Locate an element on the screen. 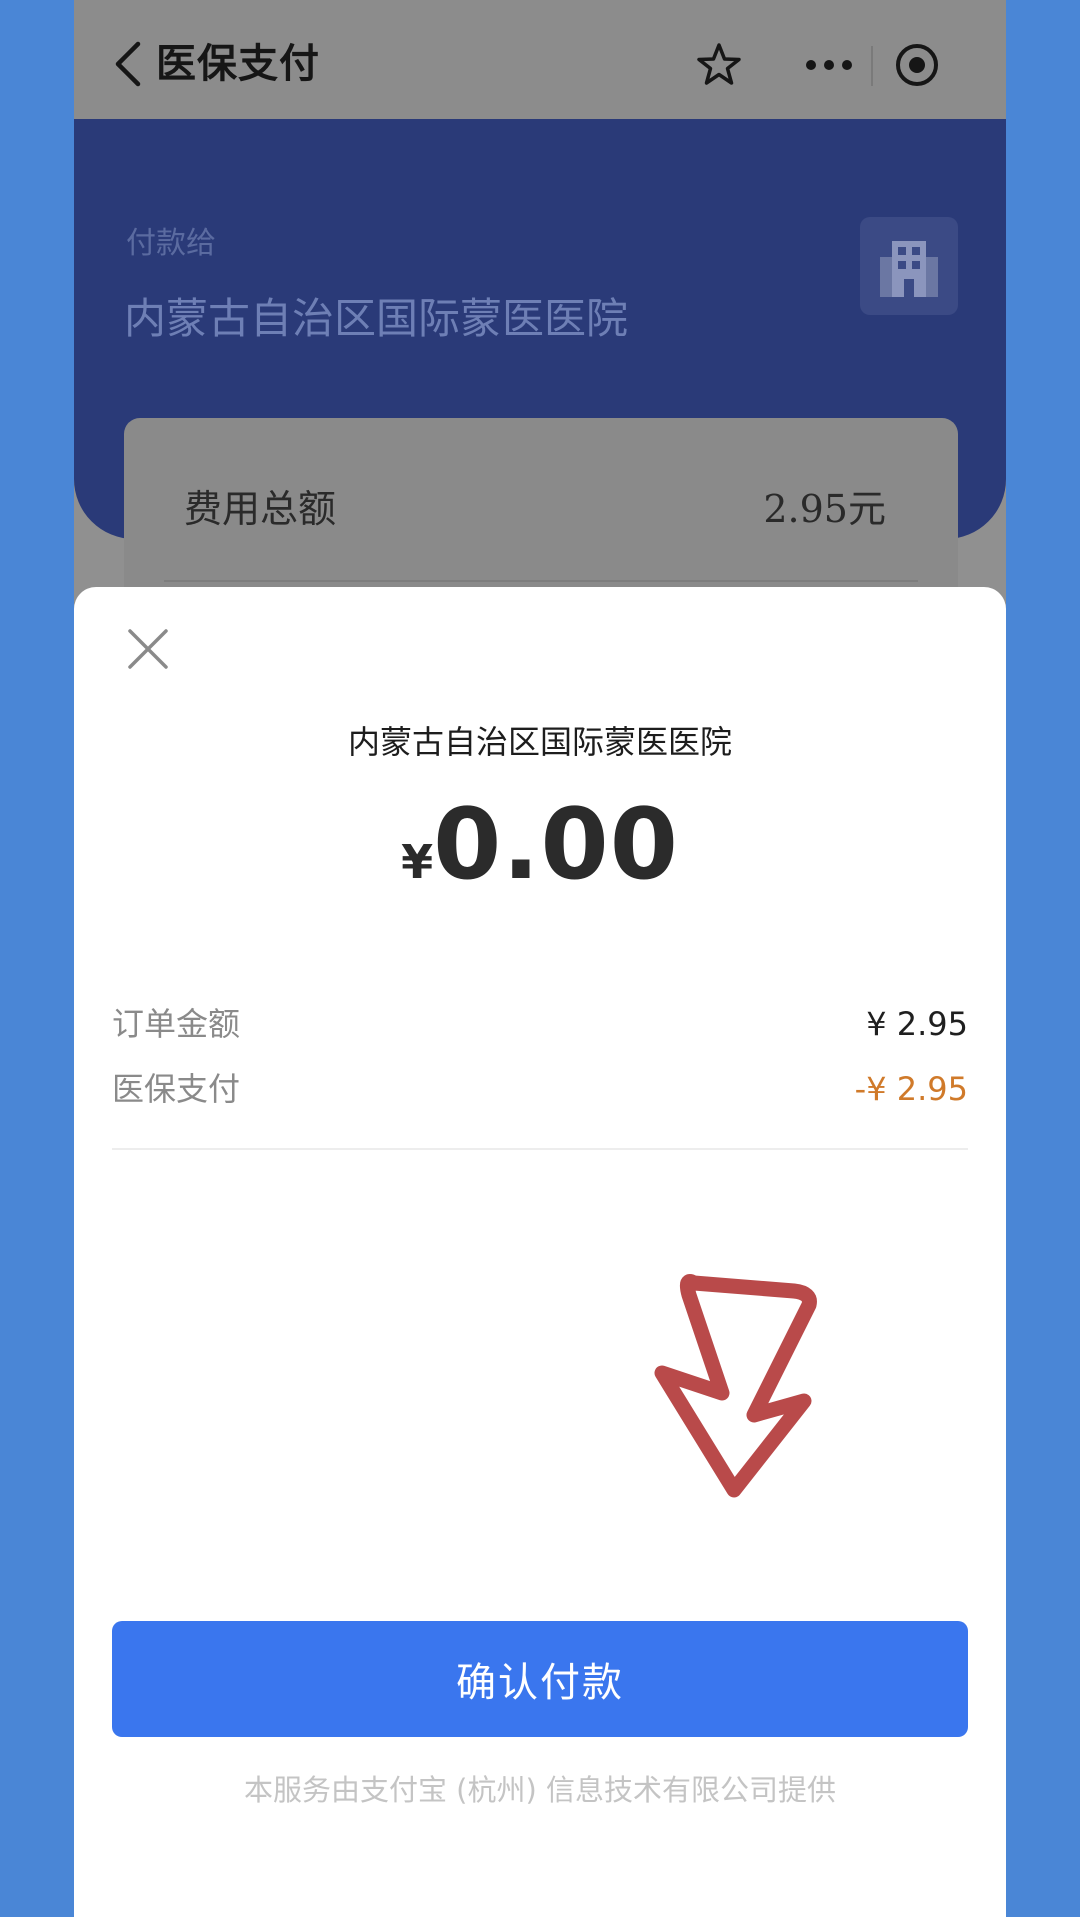 This screenshot has width=1080, height=1917. back-icon is located at coordinates (128, 64).